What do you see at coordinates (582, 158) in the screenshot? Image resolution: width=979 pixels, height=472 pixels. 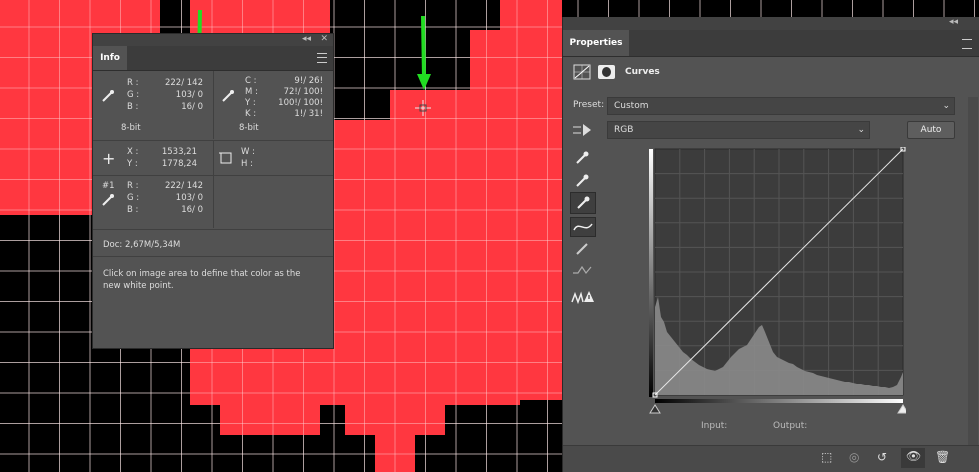 I see `black-point-eyedropper-icon` at bounding box center [582, 158].